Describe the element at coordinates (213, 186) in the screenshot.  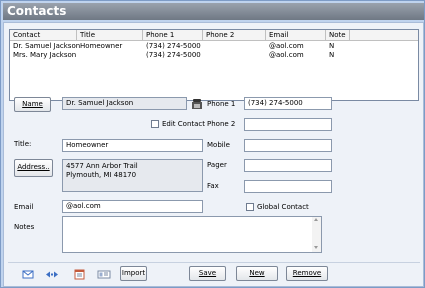
I see `fax-label: Fax` at that location.